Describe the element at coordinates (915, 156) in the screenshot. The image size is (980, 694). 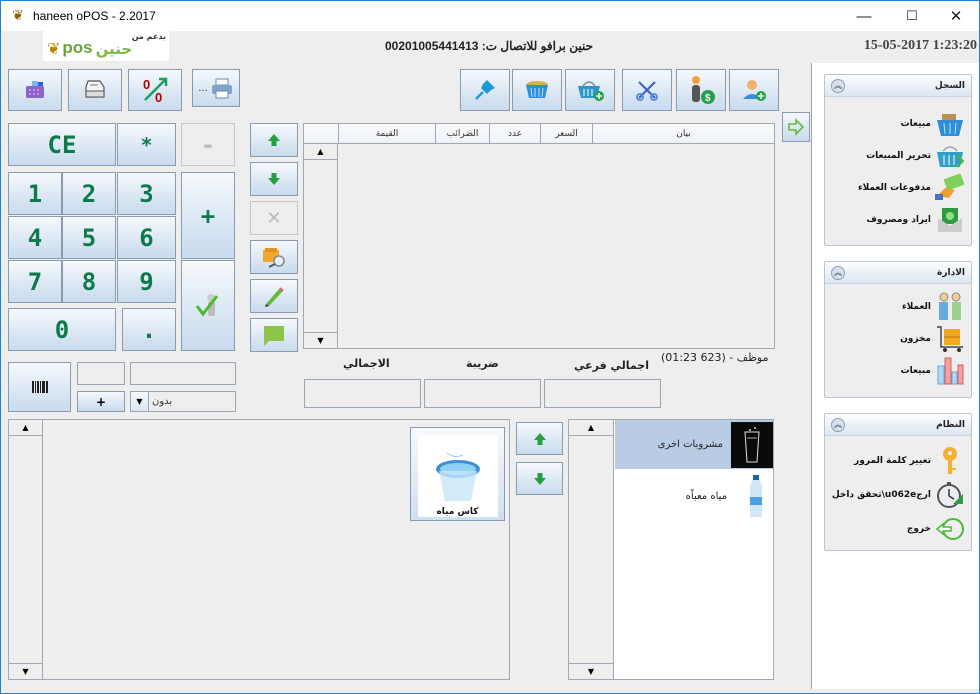
I see `sidebar-item-edit-sales: تحرير المبيعات` at that location.